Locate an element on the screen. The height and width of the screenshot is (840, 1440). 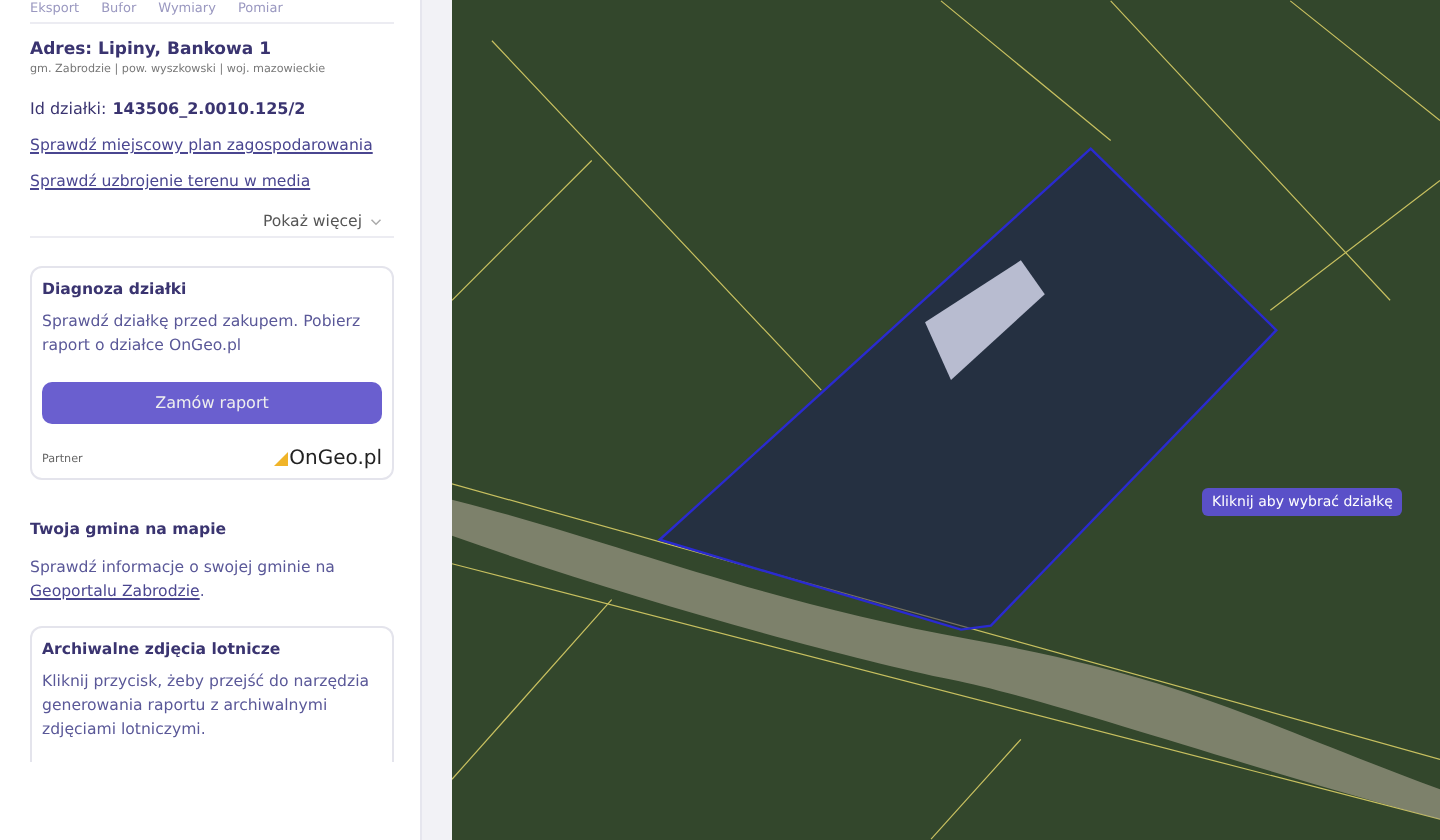
order-report-button: Zamów raport is located at coordinates (212, 403).